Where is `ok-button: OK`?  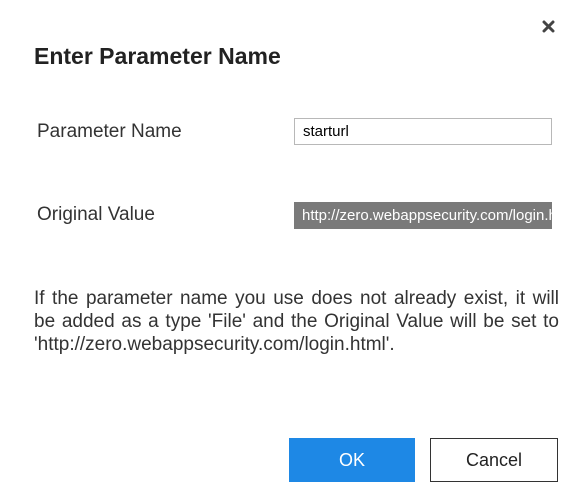
ok-button: OK is located at coordinates (352, 460).